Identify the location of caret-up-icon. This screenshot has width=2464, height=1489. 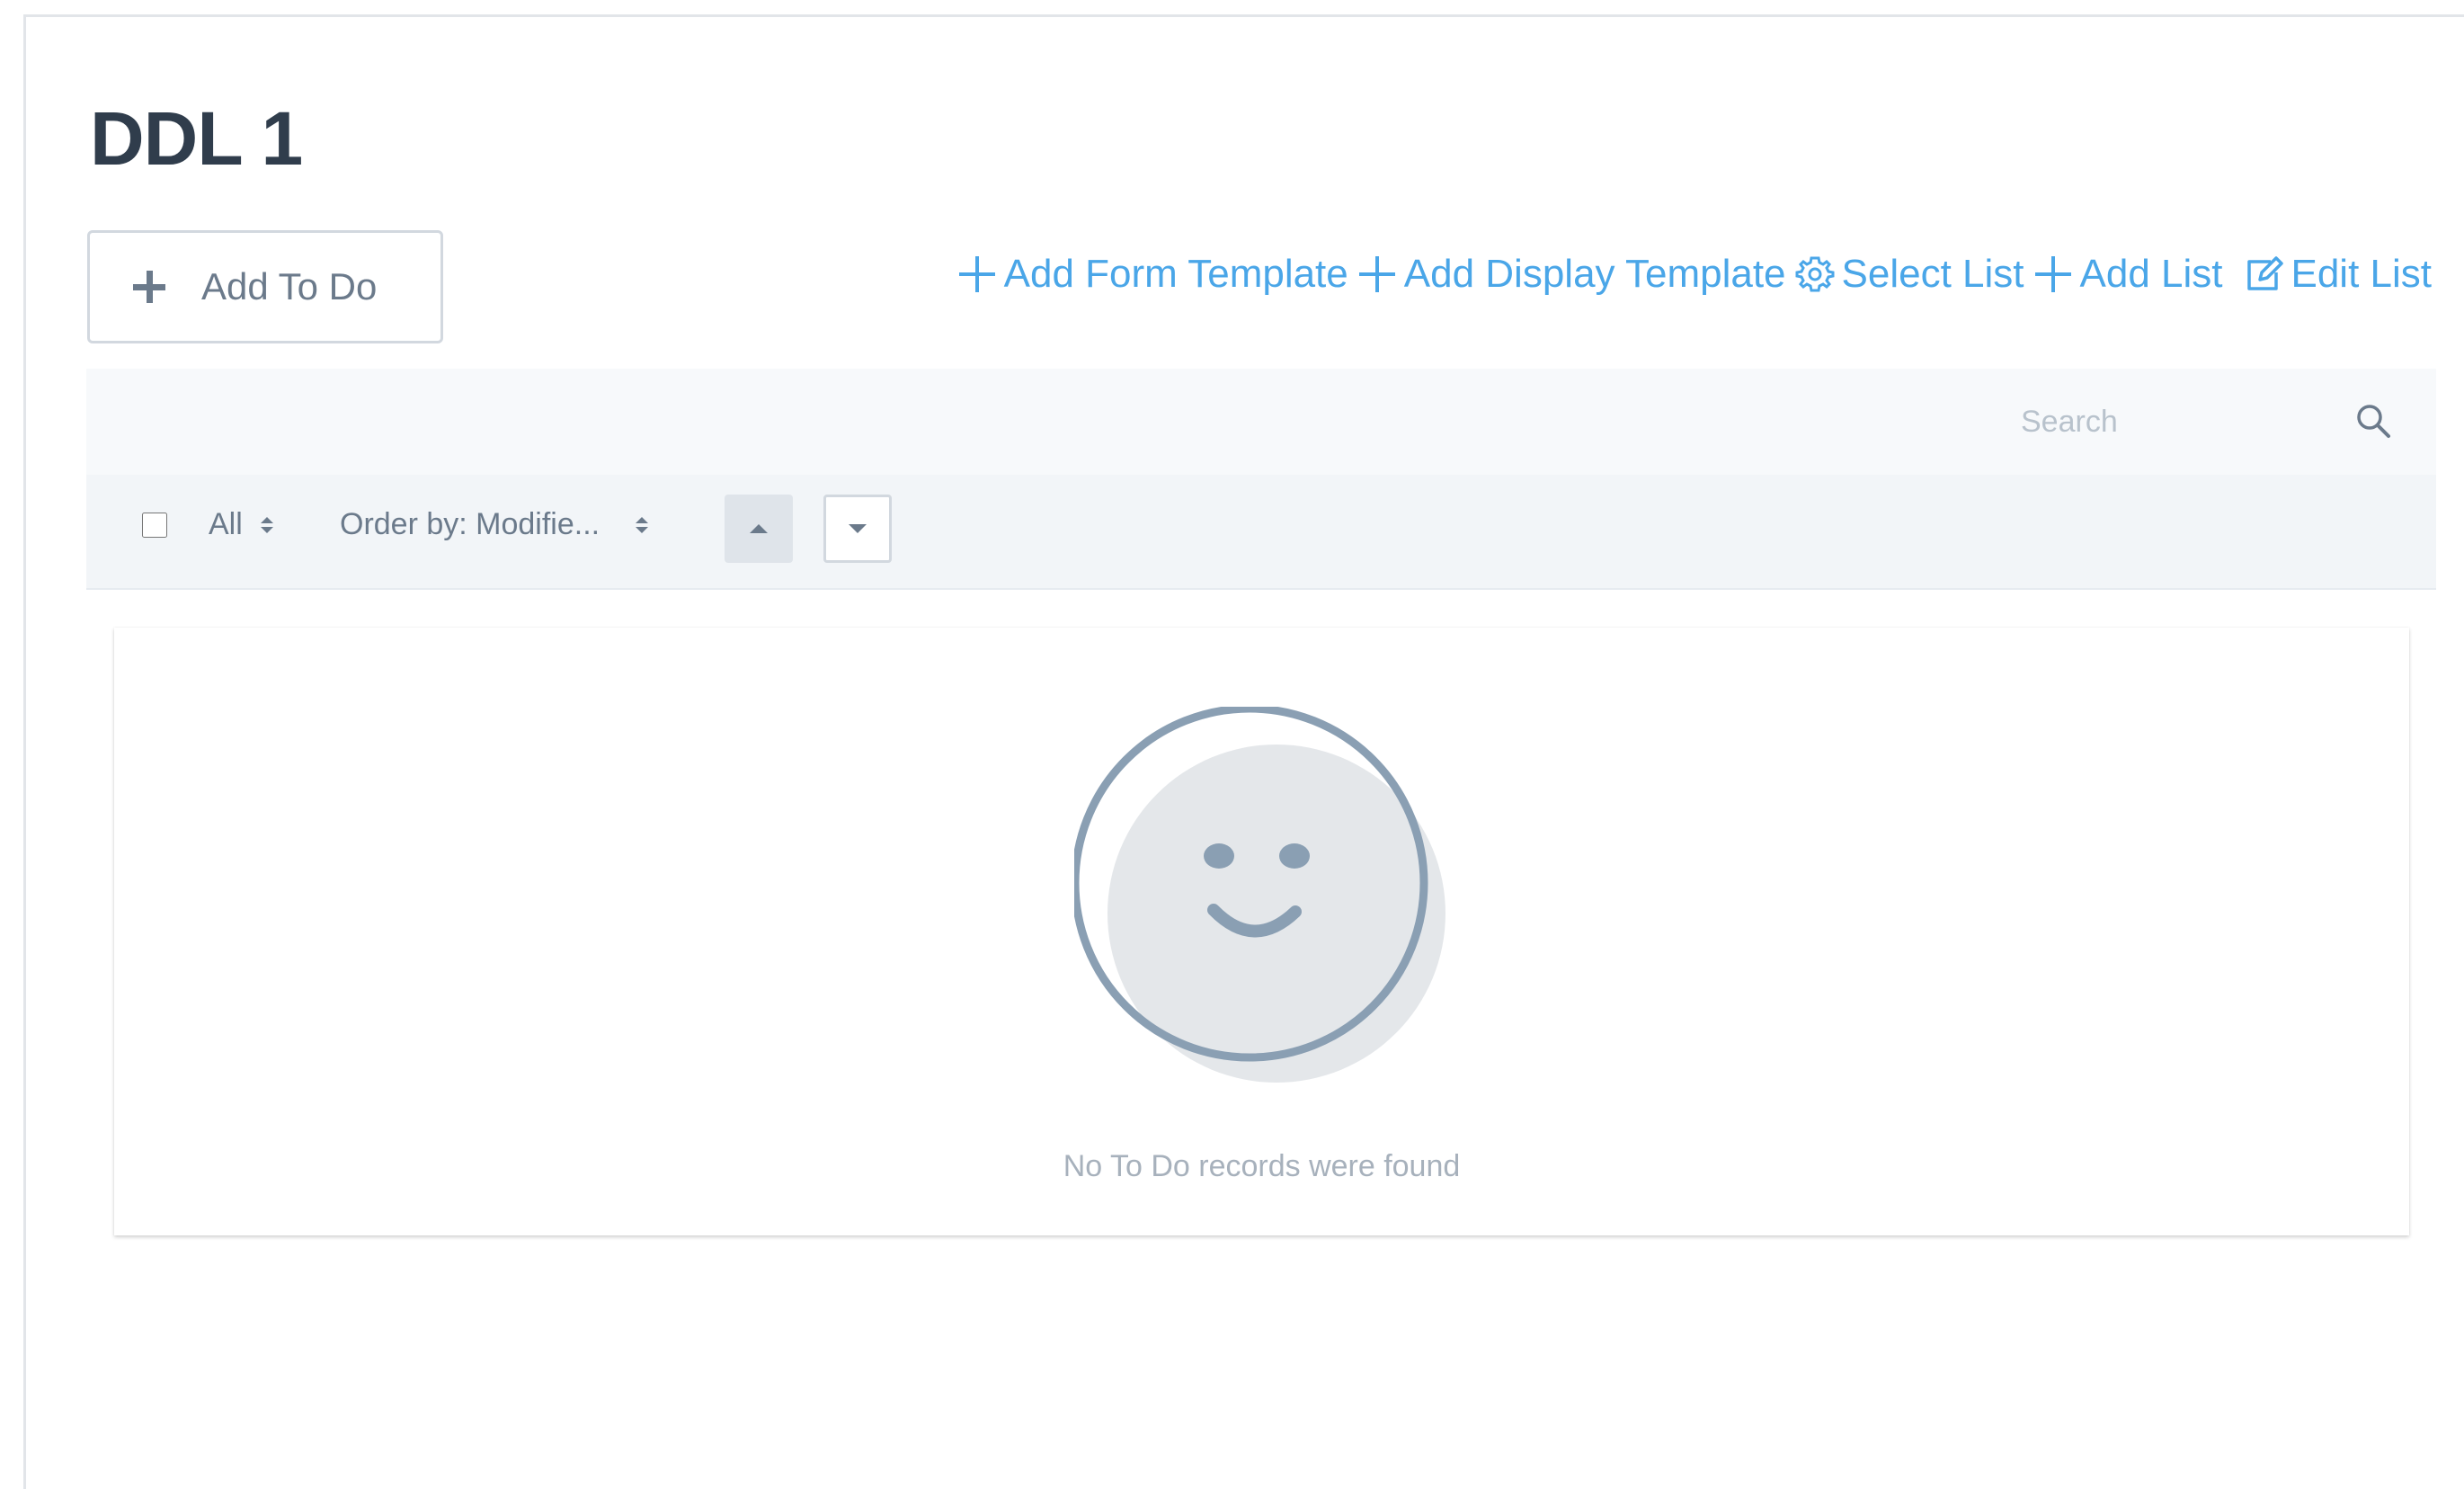
(759, 528).